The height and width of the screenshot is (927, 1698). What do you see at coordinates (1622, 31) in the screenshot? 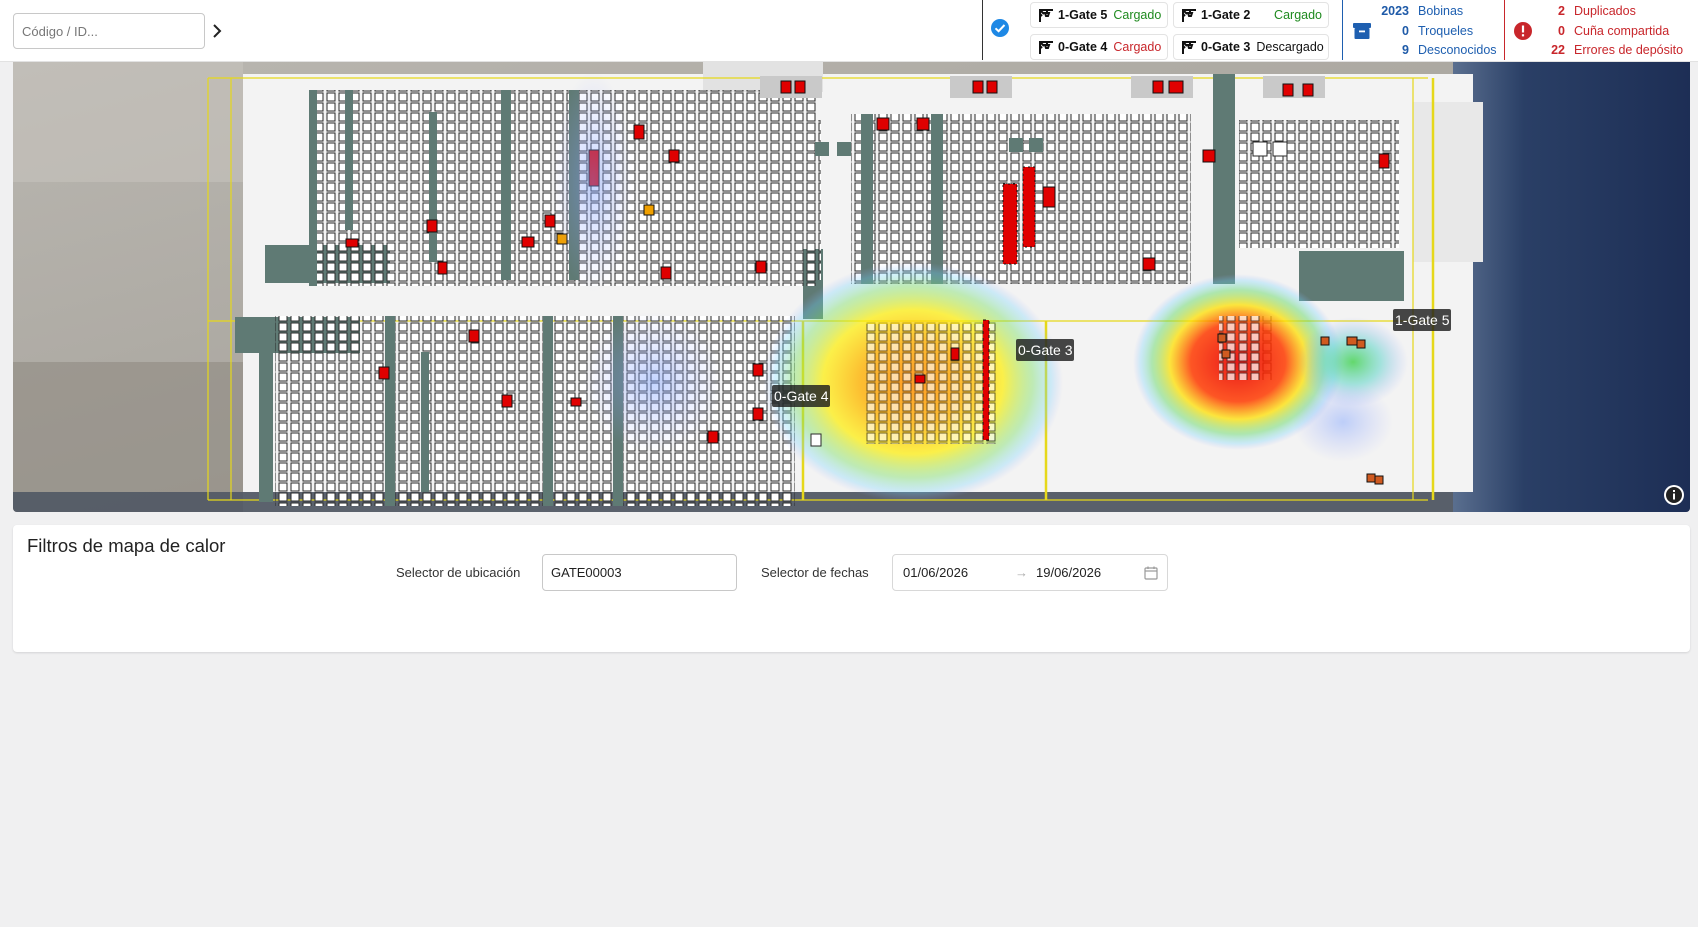
I see `stat-label: Cuña compartida` at bounding box center [1622, 31].